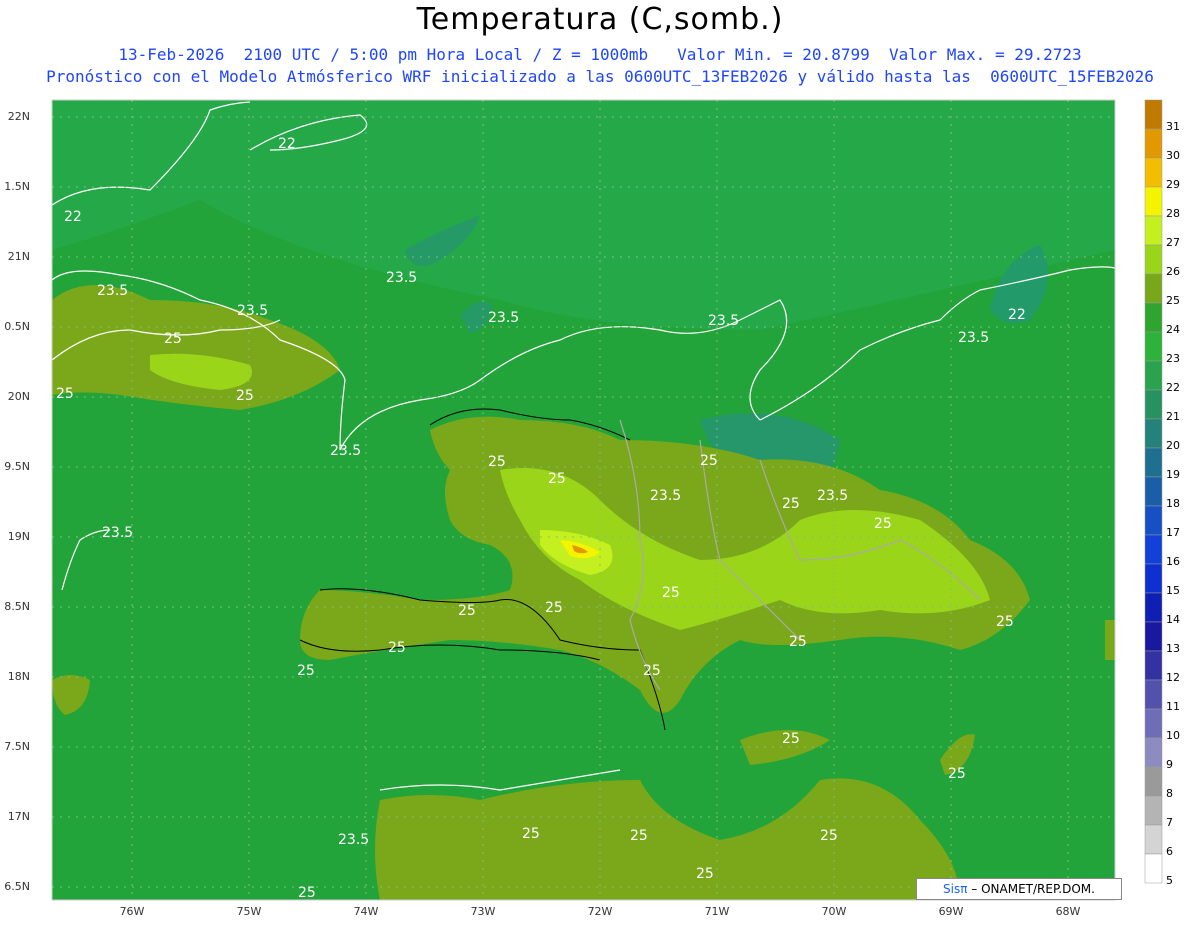 This screenshot has width=1200, height=931. What do you see at coordinates (1173, 300) in the screenshot?
I see `colorbar-label: 25` at bounding box center [1173, 300].